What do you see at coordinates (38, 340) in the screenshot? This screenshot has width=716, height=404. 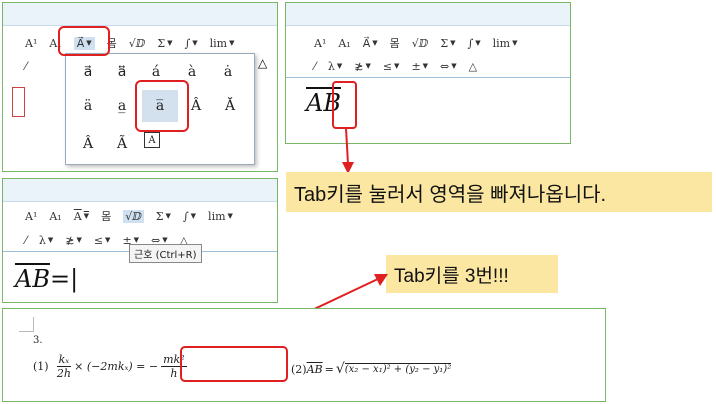 I see `problem-number: 3.` at bounding box center [38, 340].